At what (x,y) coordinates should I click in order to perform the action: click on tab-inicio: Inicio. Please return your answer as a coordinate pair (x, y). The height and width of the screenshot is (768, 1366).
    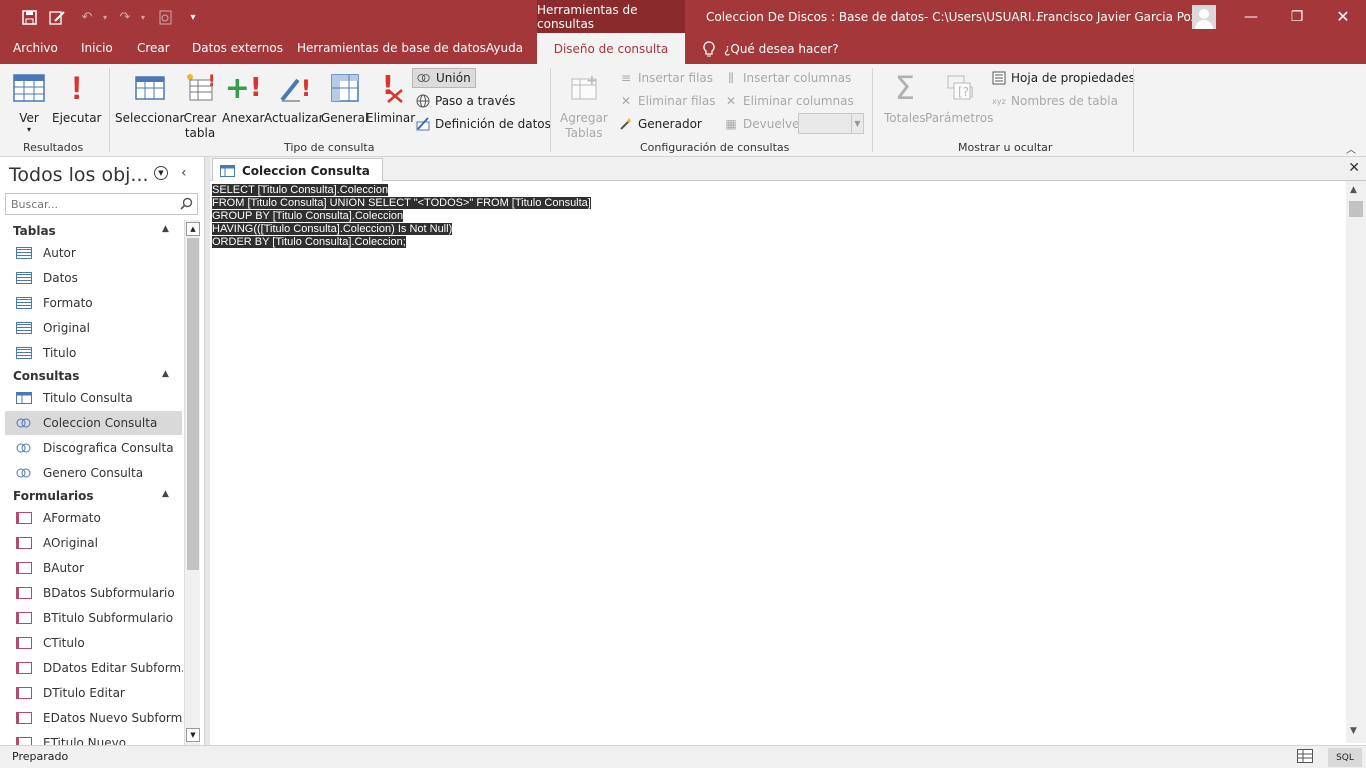
    Looking at the image, I should click on (97, 48).